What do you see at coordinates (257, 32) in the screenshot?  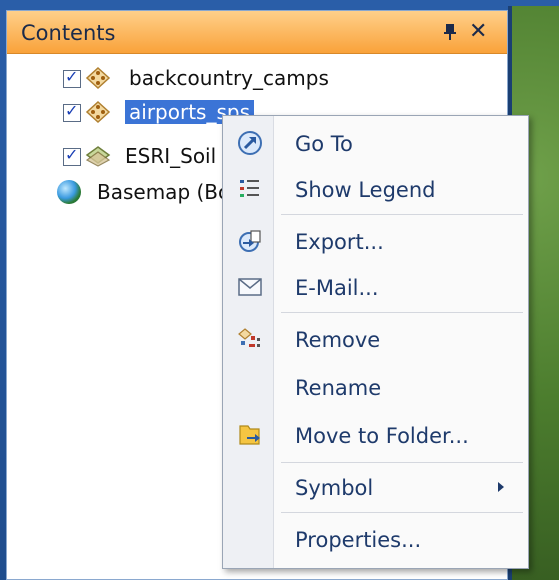 I see `panel-header: Contents ✕` at bounding box center [257, 32].